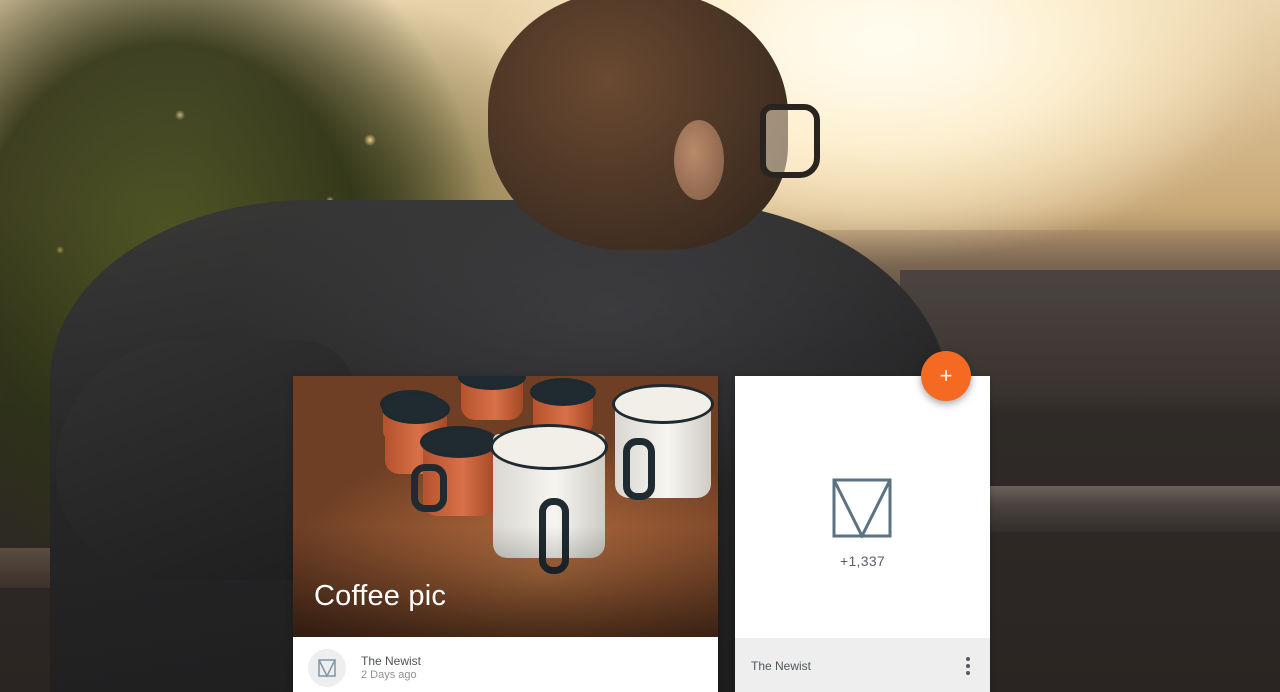 The width and height of the screenshot is (1280, 692). What do you see at coordinates (790, 141) in the screenshot?
I see `hero-person-glasses` at bounding box center [790, 141].